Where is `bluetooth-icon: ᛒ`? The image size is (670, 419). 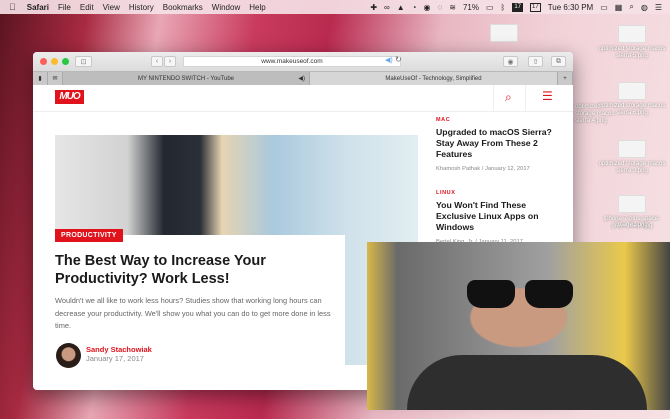
bluetooth-icon: ᛒ is located at coordinates (503, 7).